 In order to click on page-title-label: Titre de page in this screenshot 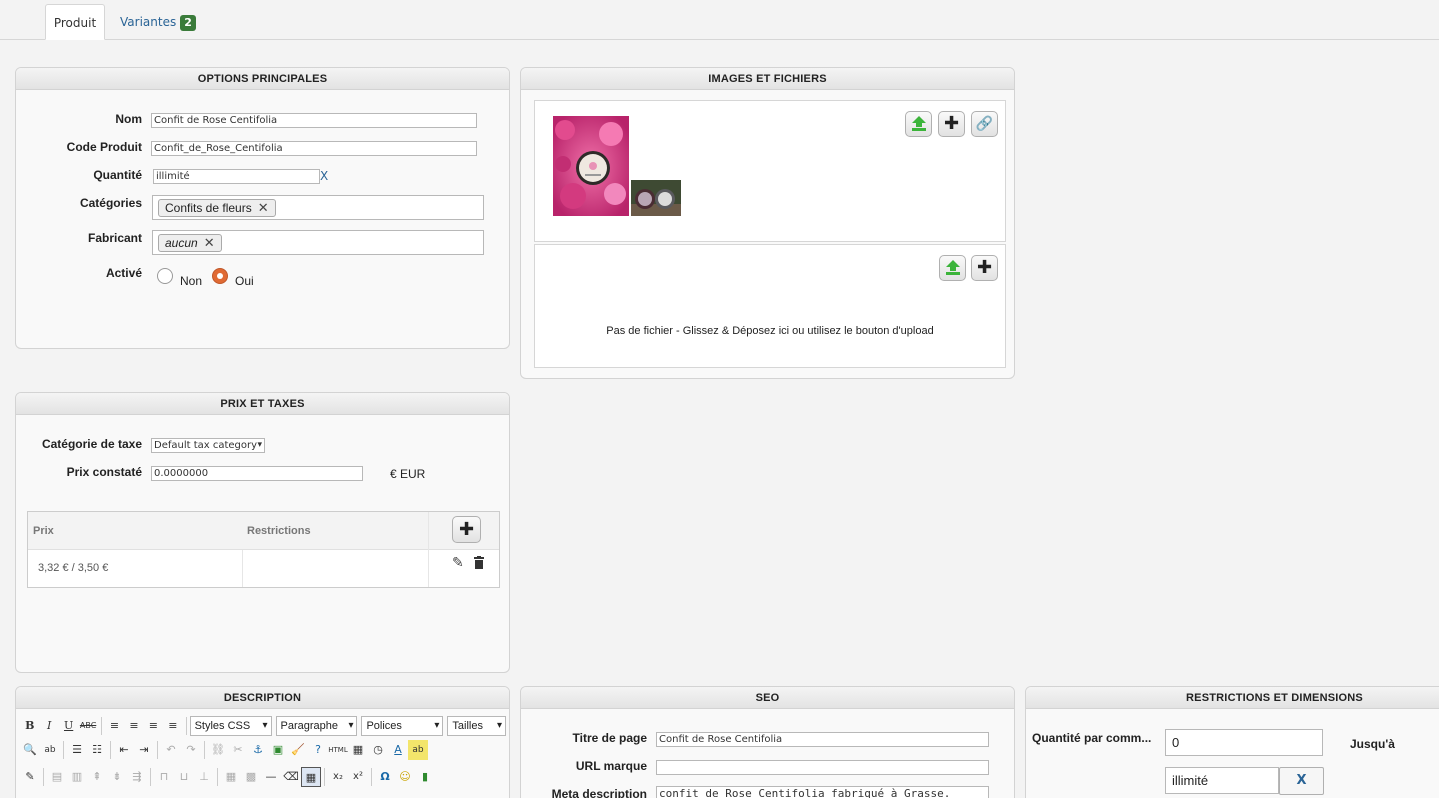, I will do `click(609, 738)`.